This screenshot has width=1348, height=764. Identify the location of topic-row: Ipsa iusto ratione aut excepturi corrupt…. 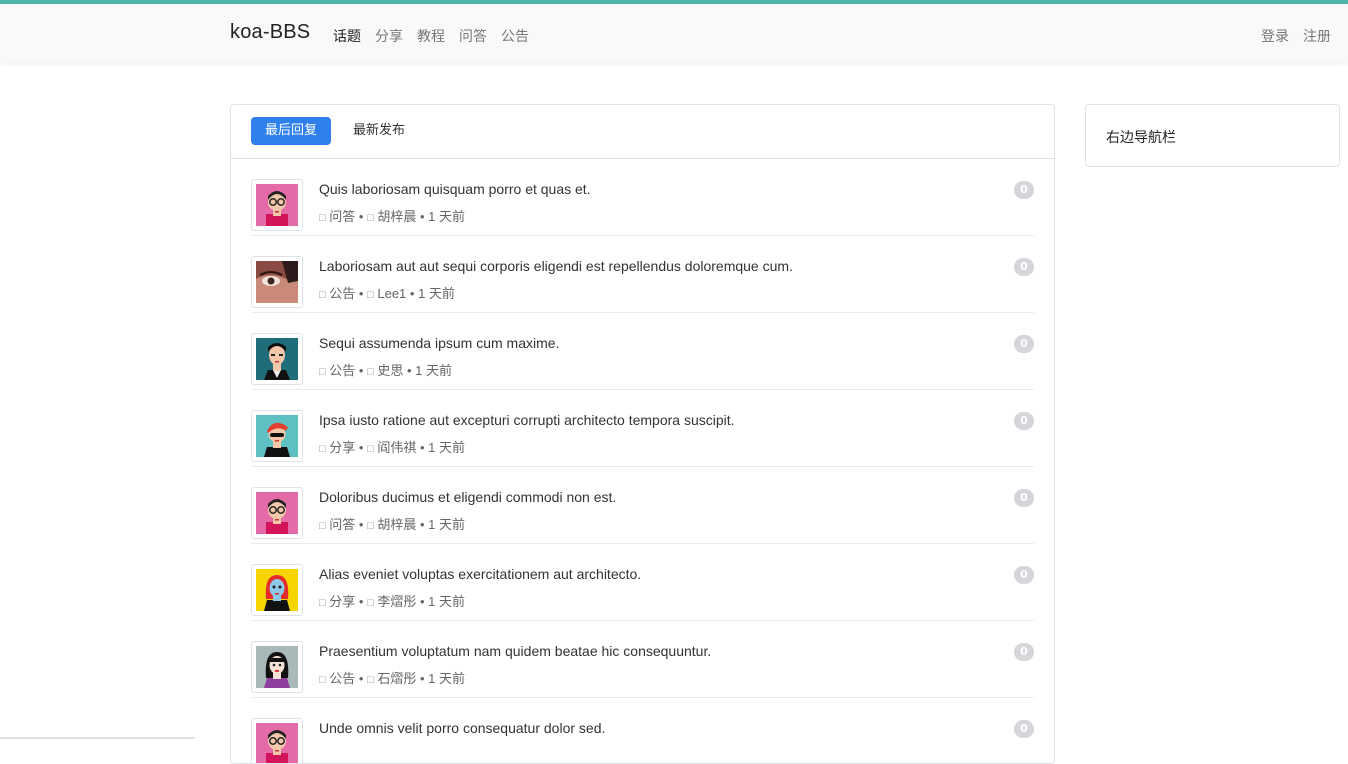
(642, 428).